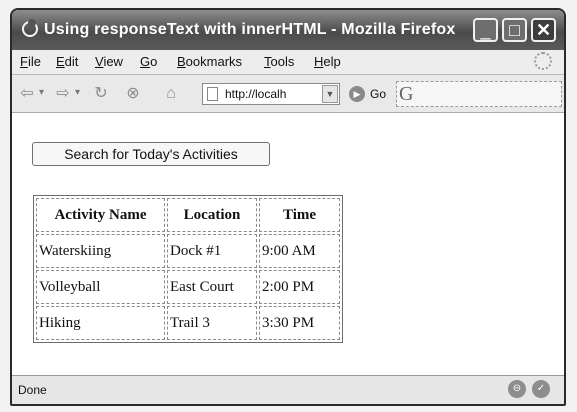 This screenshot has width=577, height=412. I want to click on url-text: http://localh, so click(255, 94).